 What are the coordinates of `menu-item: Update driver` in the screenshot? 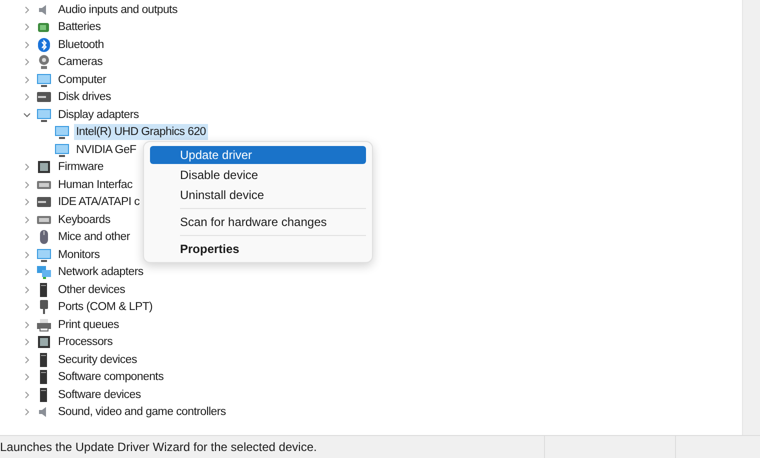 It's located at (258, 155).